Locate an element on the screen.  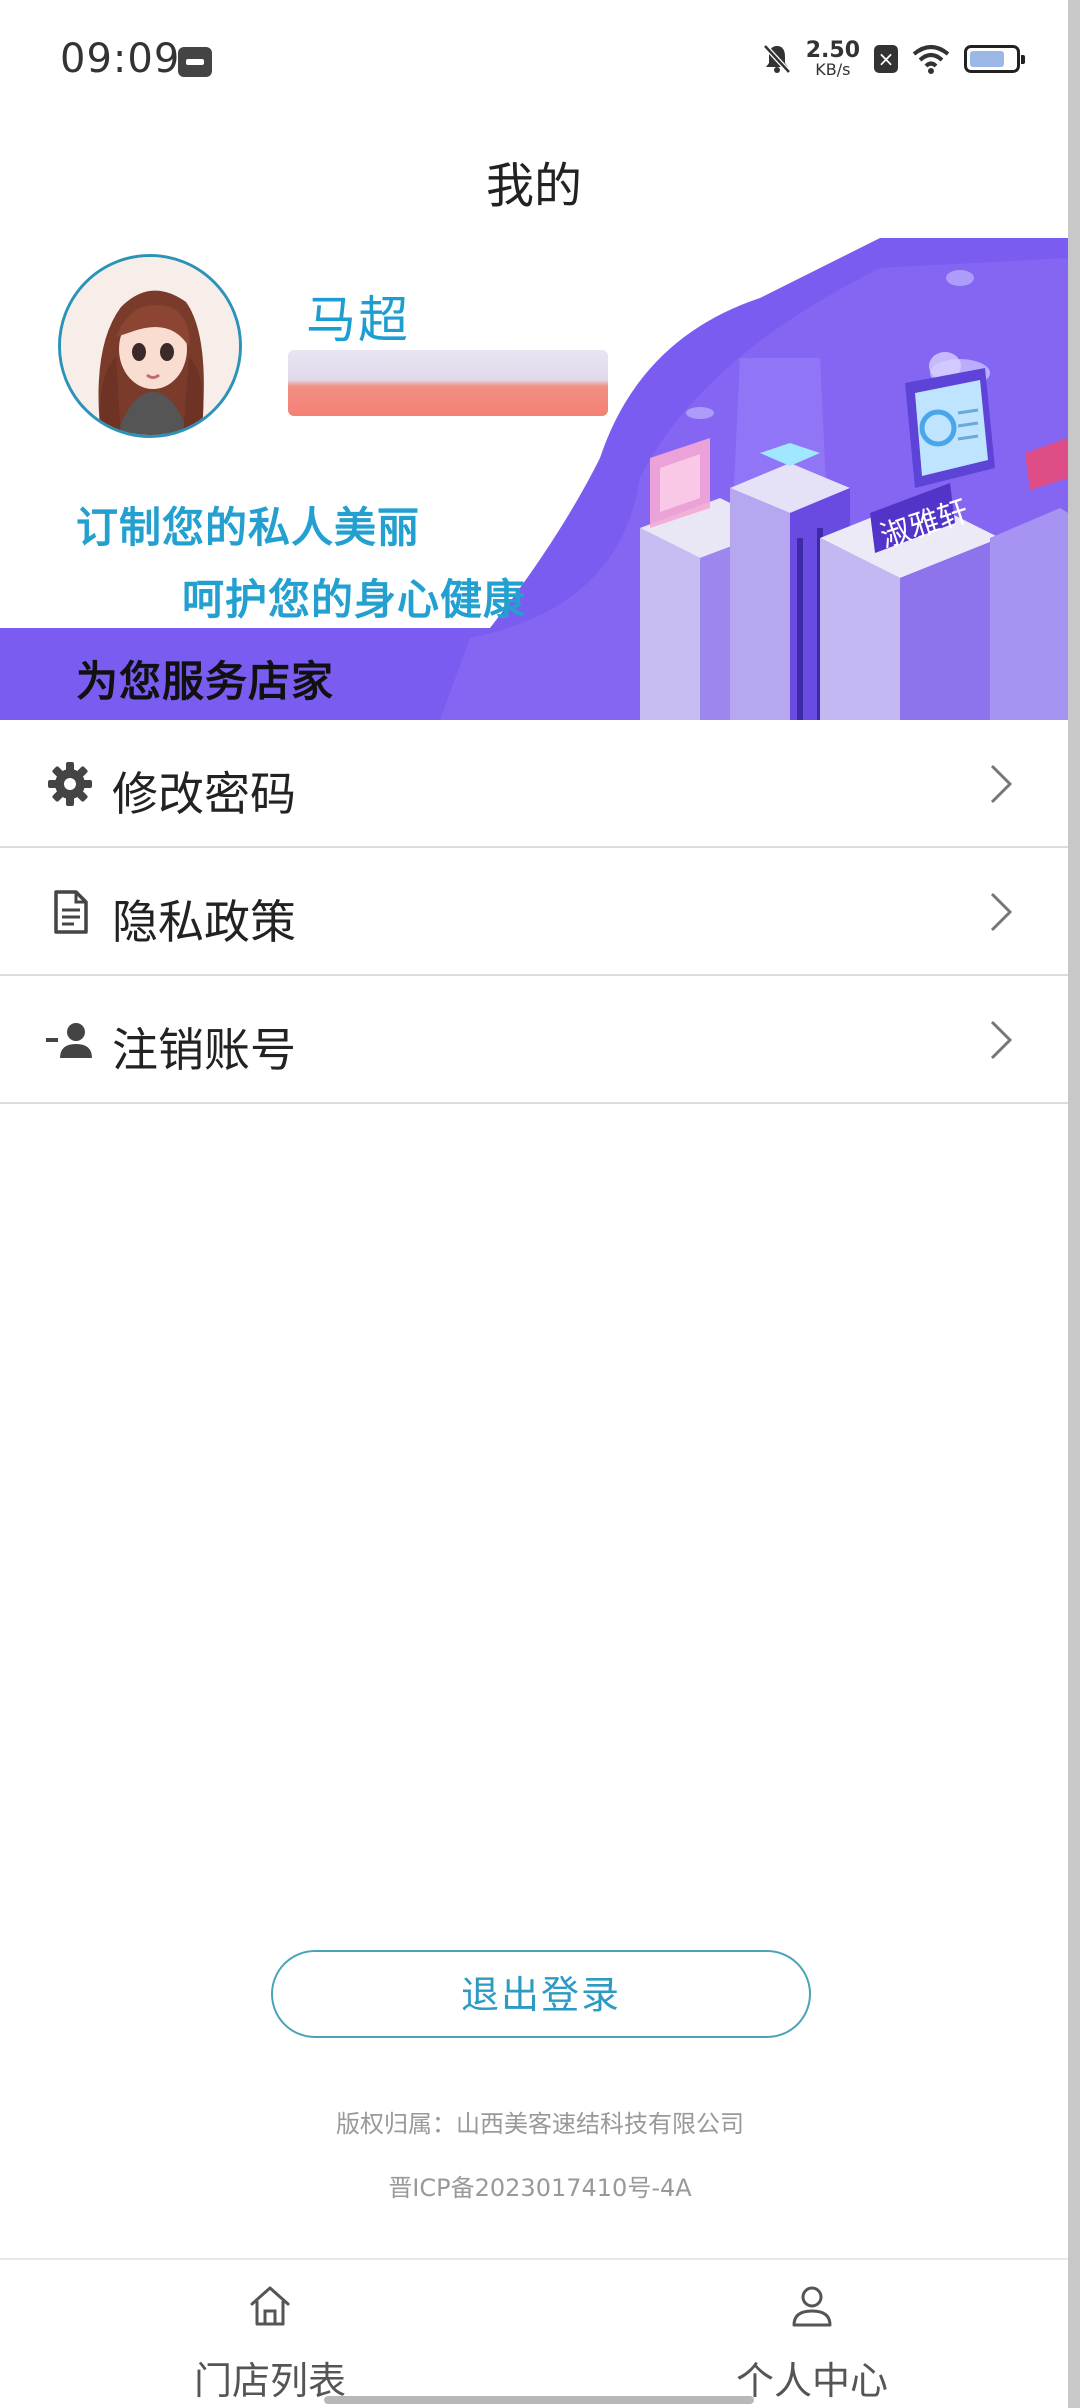
user-name: 马超 is located at coordinates (358, 320).